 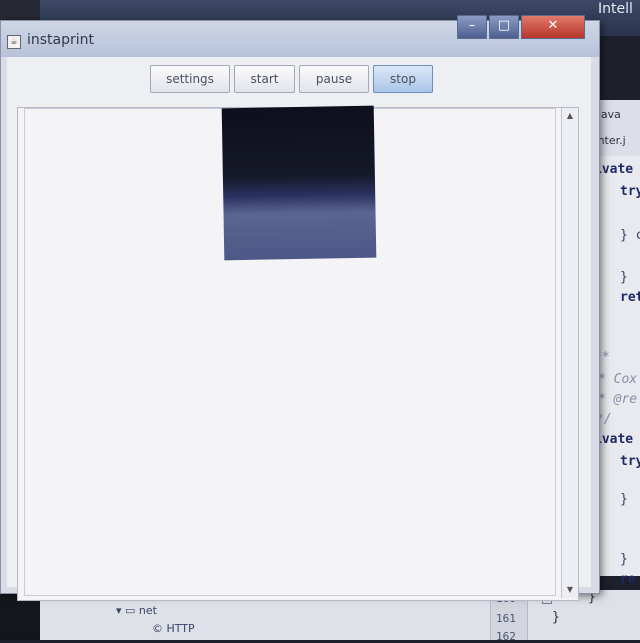 What do you see at coordinates (180, 628) in the screenshot?
I see `tree-file-label: HTTP` at bounding box center [180, 628].